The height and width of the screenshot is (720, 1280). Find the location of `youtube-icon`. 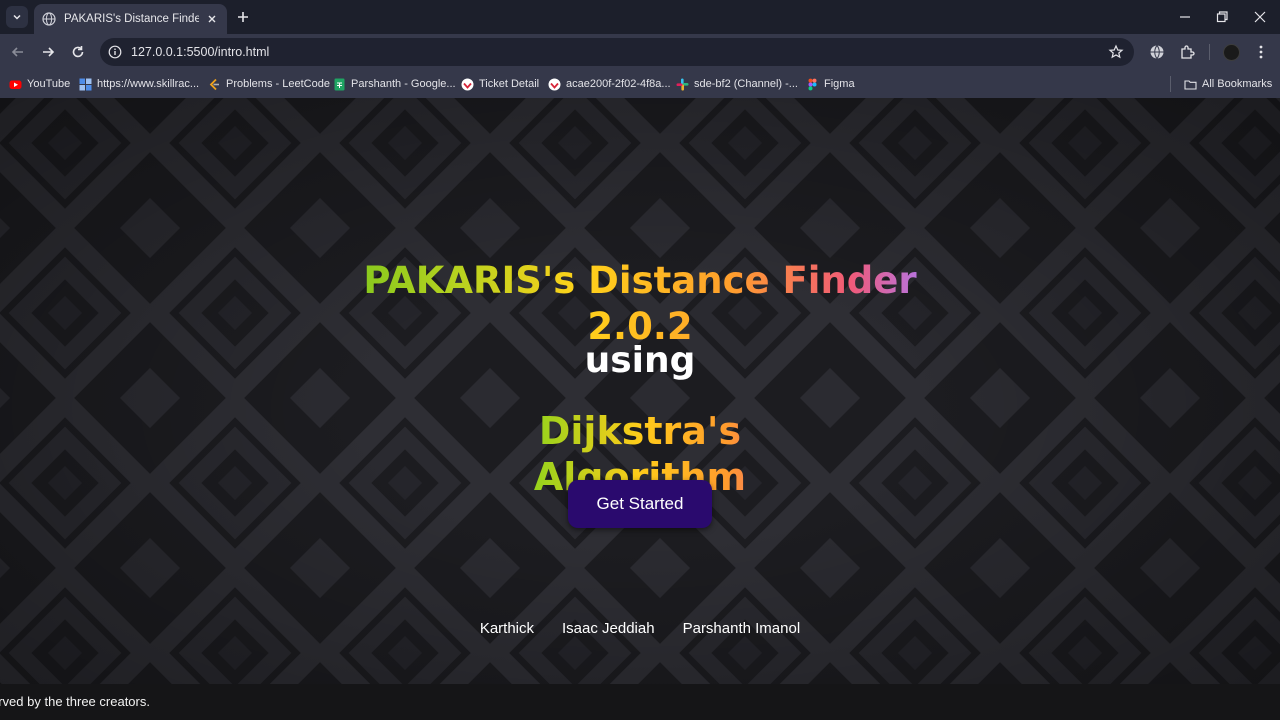

youtube-icon is located at coordinates (15, 84).